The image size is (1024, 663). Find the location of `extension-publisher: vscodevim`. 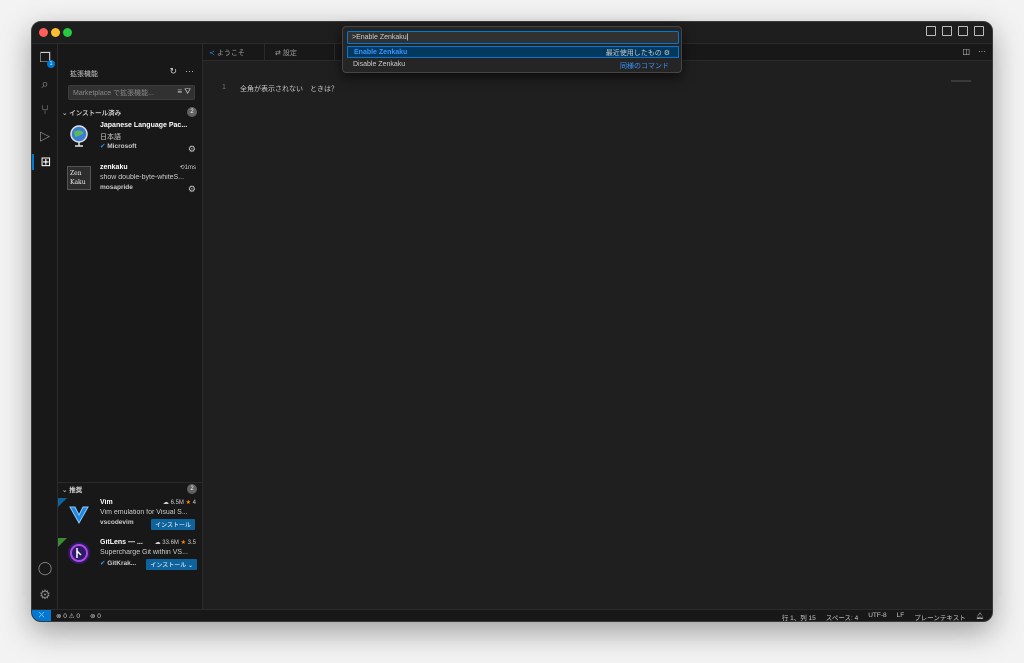

extension-publisher: vscodevim is located at coordinates (117, 522).